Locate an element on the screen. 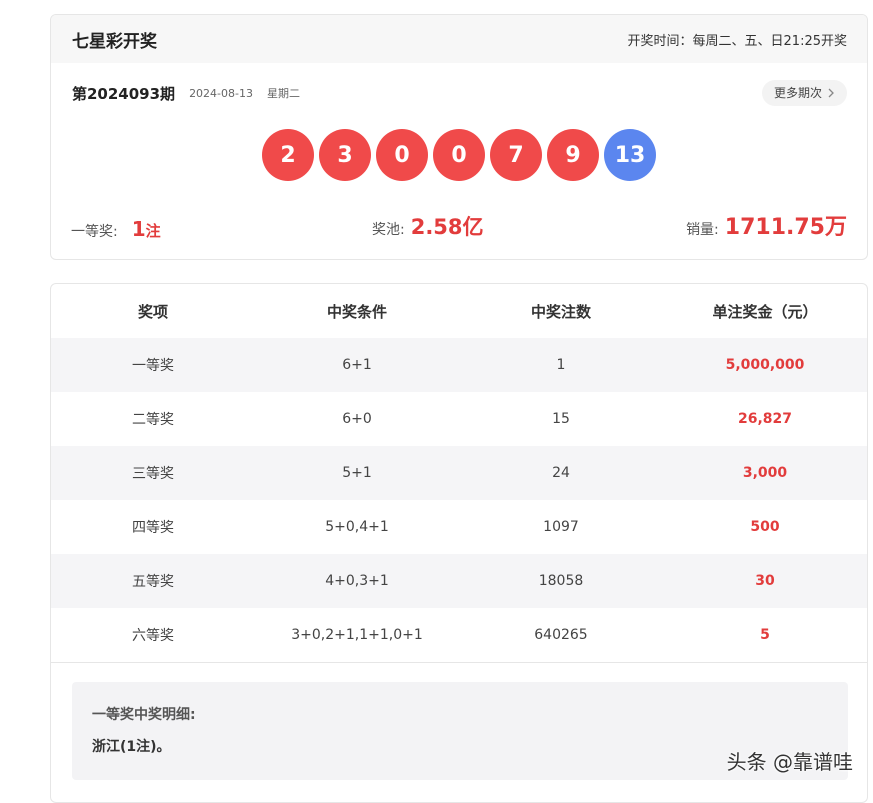 This screenshot has height=803, width=873. prize-amount: 500 is located at coordinates (765, 527).